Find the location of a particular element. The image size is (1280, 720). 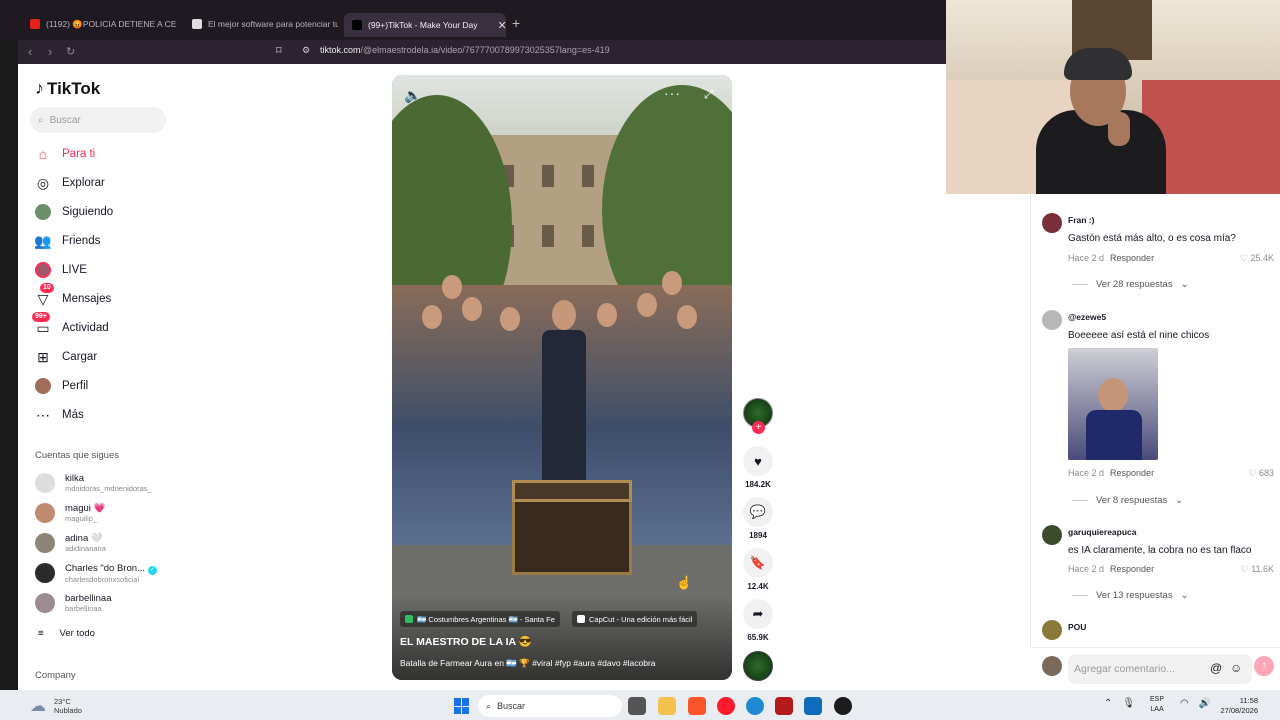

tab-label: (99+)TikTok - Make Your Day is located at coordinates (423, 25).